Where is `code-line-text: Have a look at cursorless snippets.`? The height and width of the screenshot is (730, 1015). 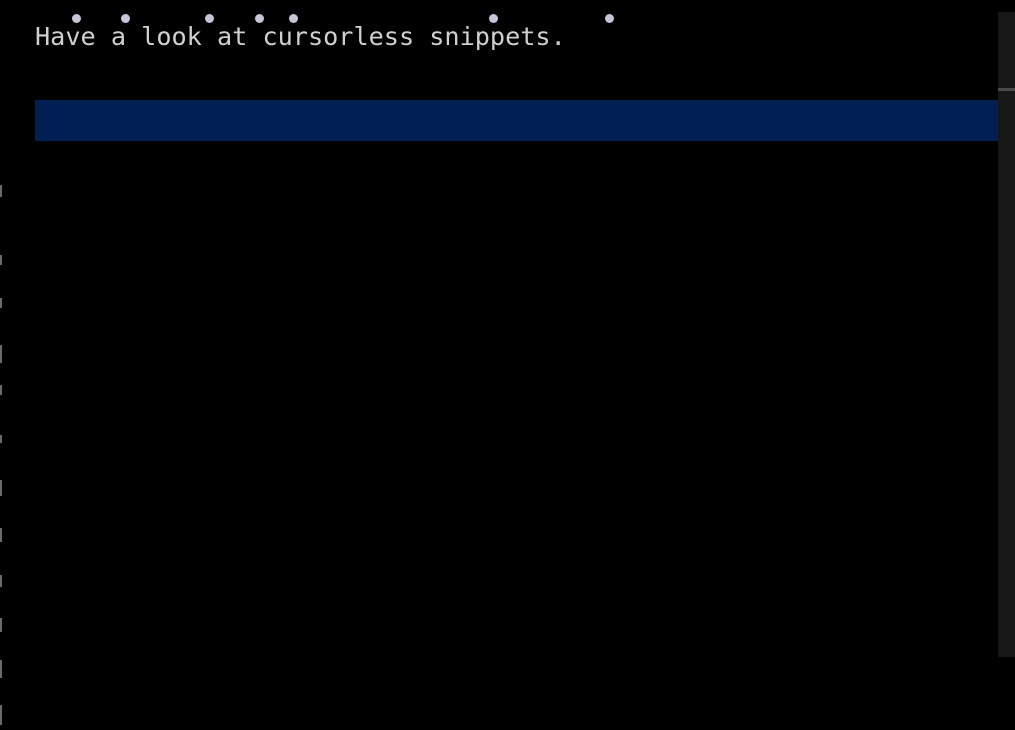 code-line-text: Have a look at cursorless snippets. is located at coordinates (300, 37).